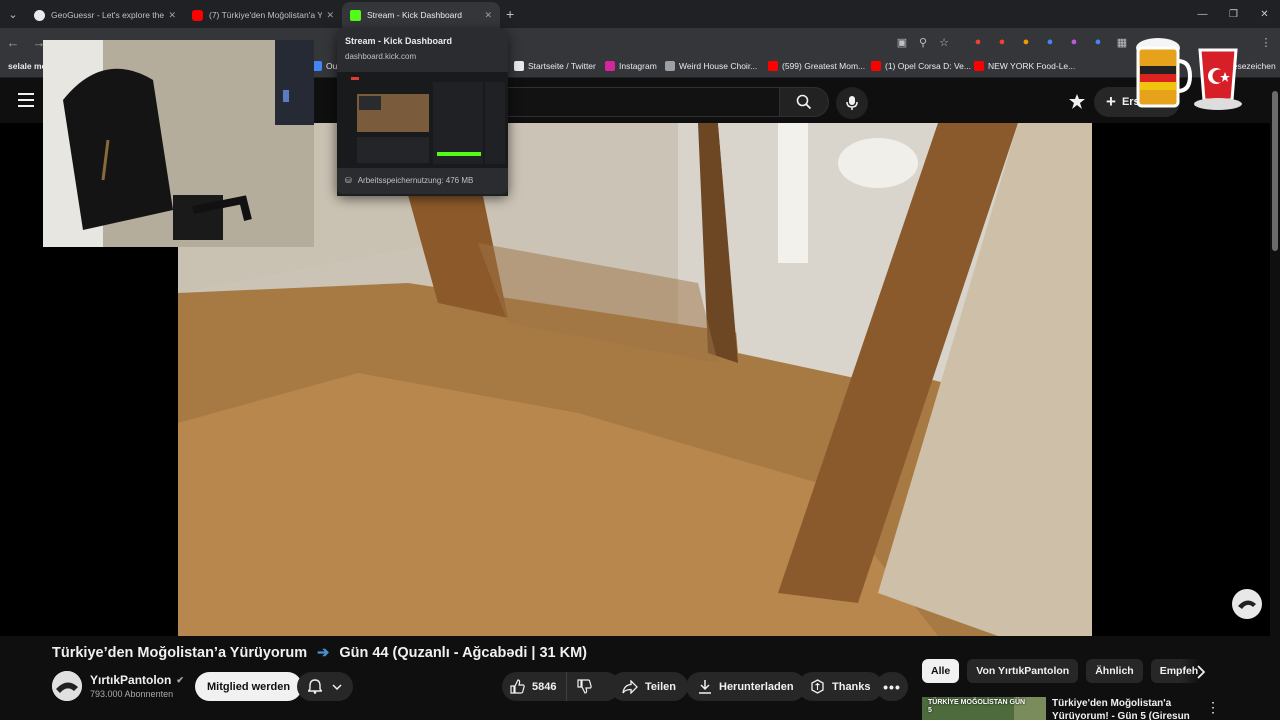 Image resolution: width=1280 pixels, height=720 pixels. I want to click on cast-icon: ▣, so click(902, 42).